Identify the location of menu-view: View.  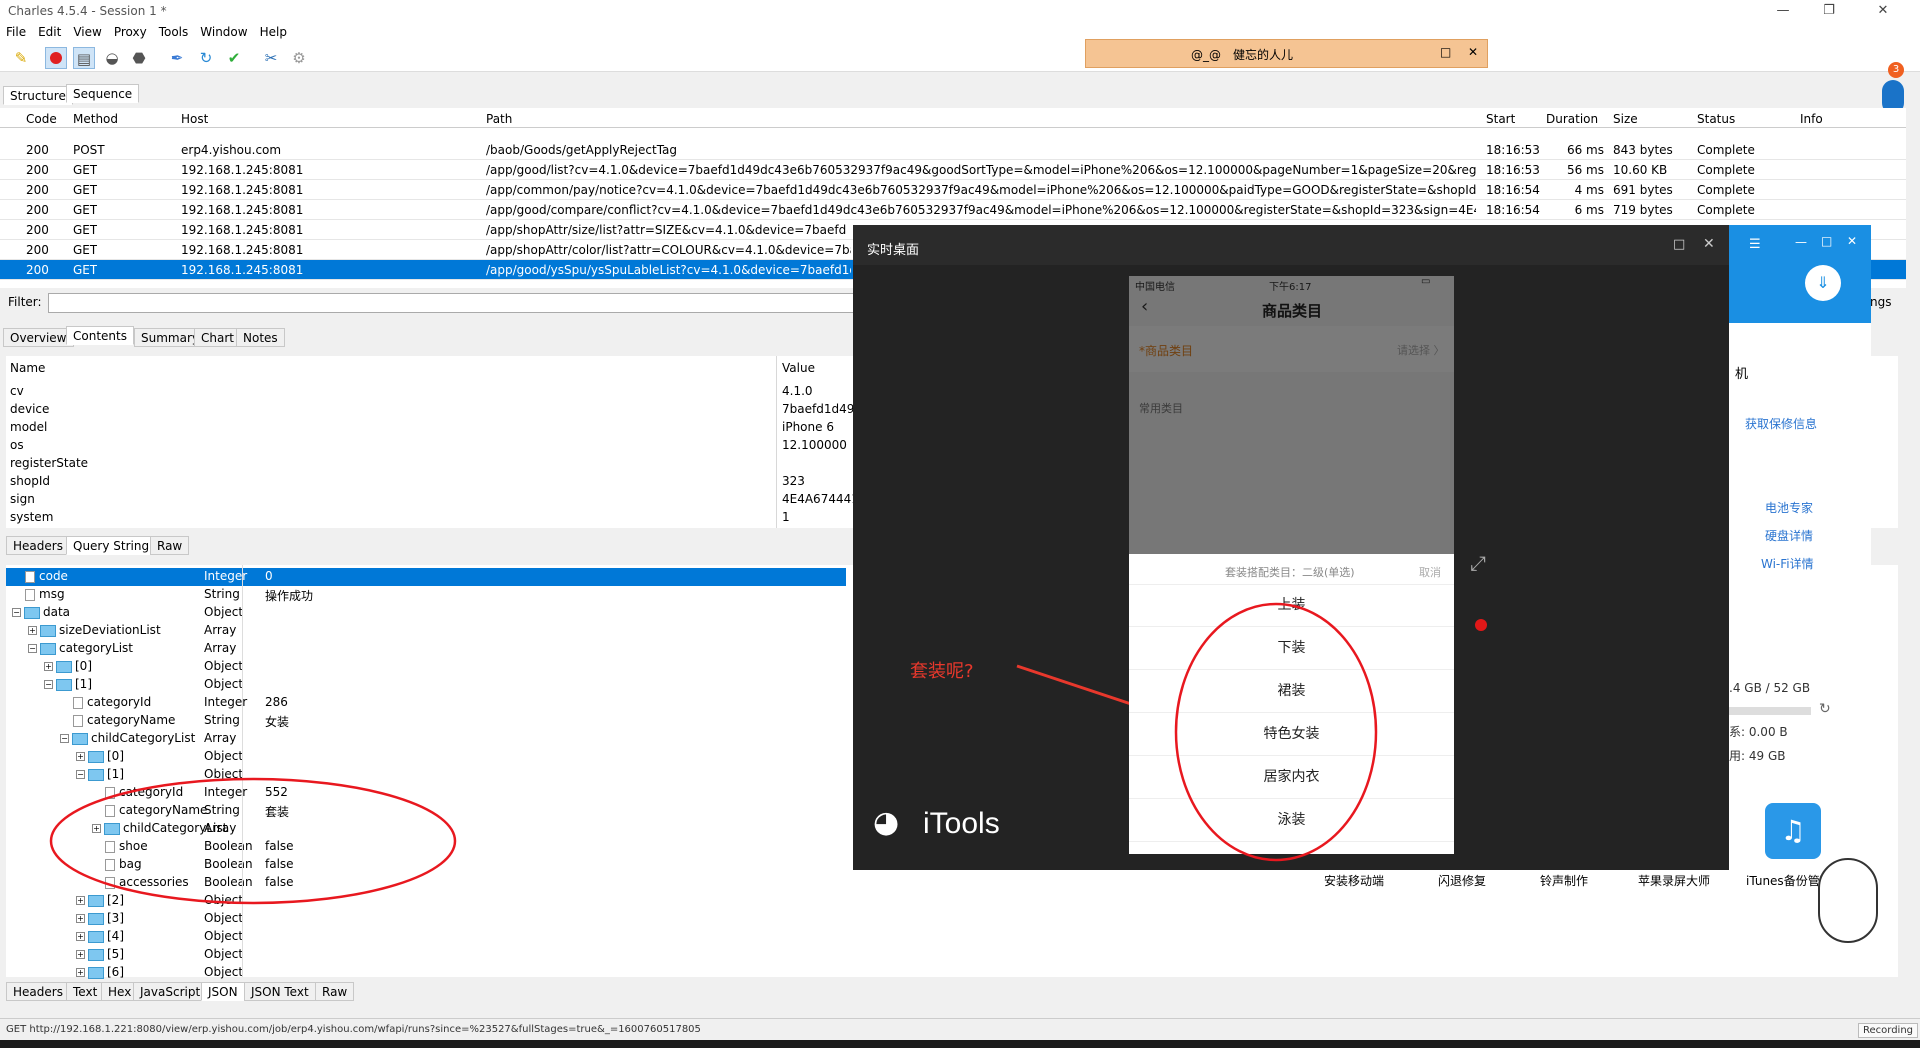
(87, 30).